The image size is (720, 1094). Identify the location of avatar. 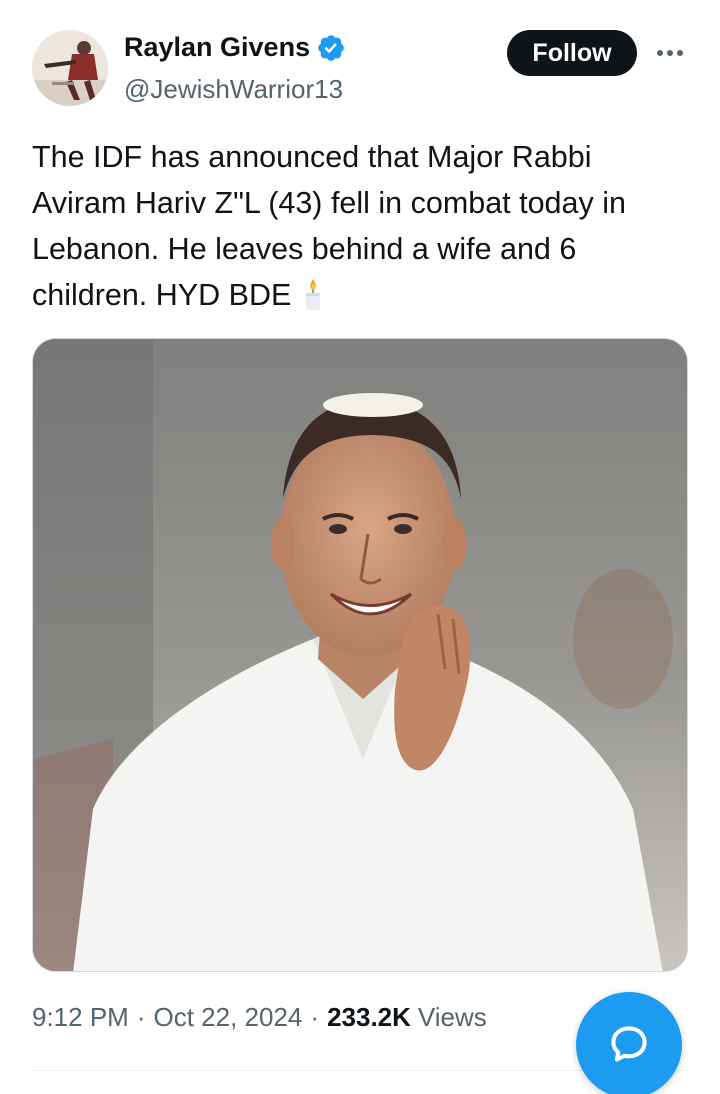
(70, 68).